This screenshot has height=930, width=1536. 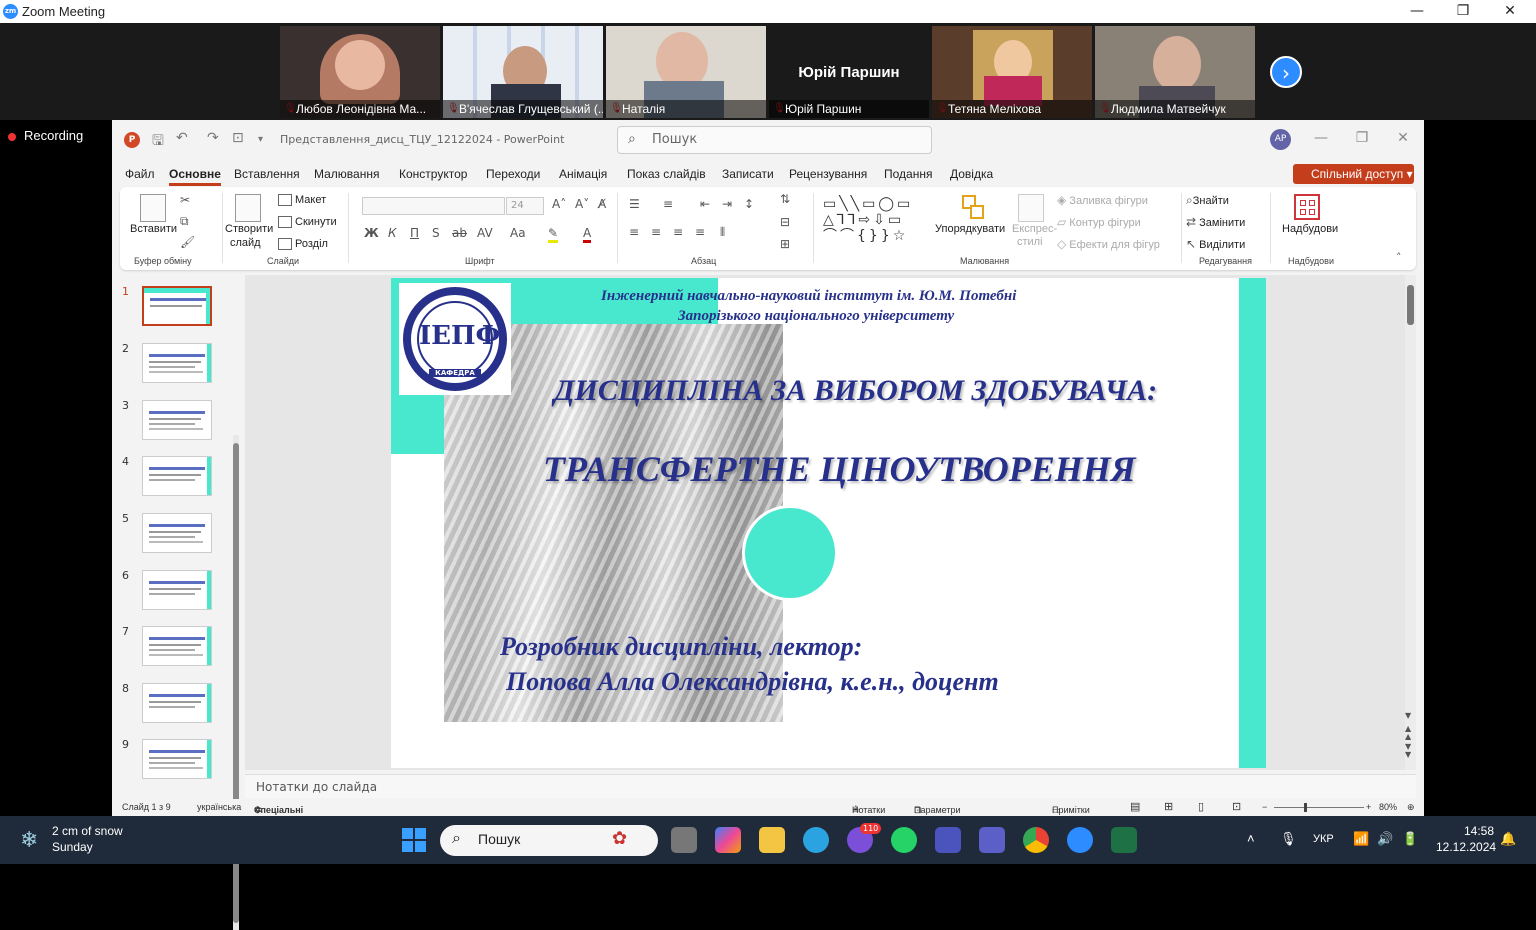 What do you see at coordinates (184, 221) in the screenshot?
I see `copy-icon: ⧉` at bounding box center [184, 221].